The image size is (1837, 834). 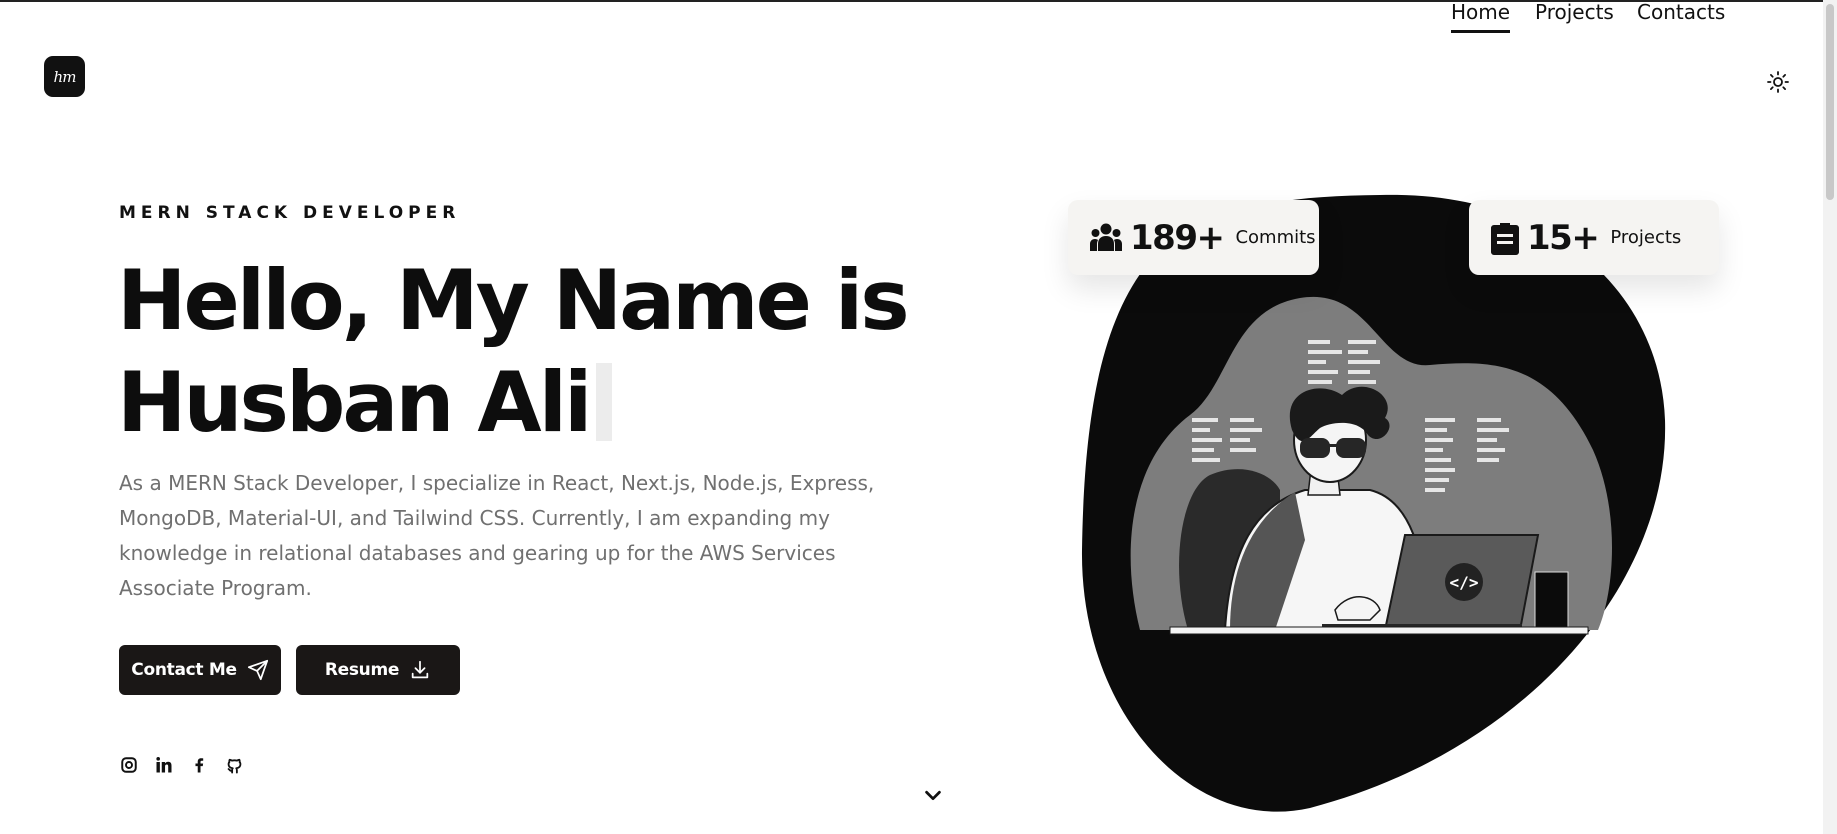 I want to click on github-link, so click(x=234, y=765).